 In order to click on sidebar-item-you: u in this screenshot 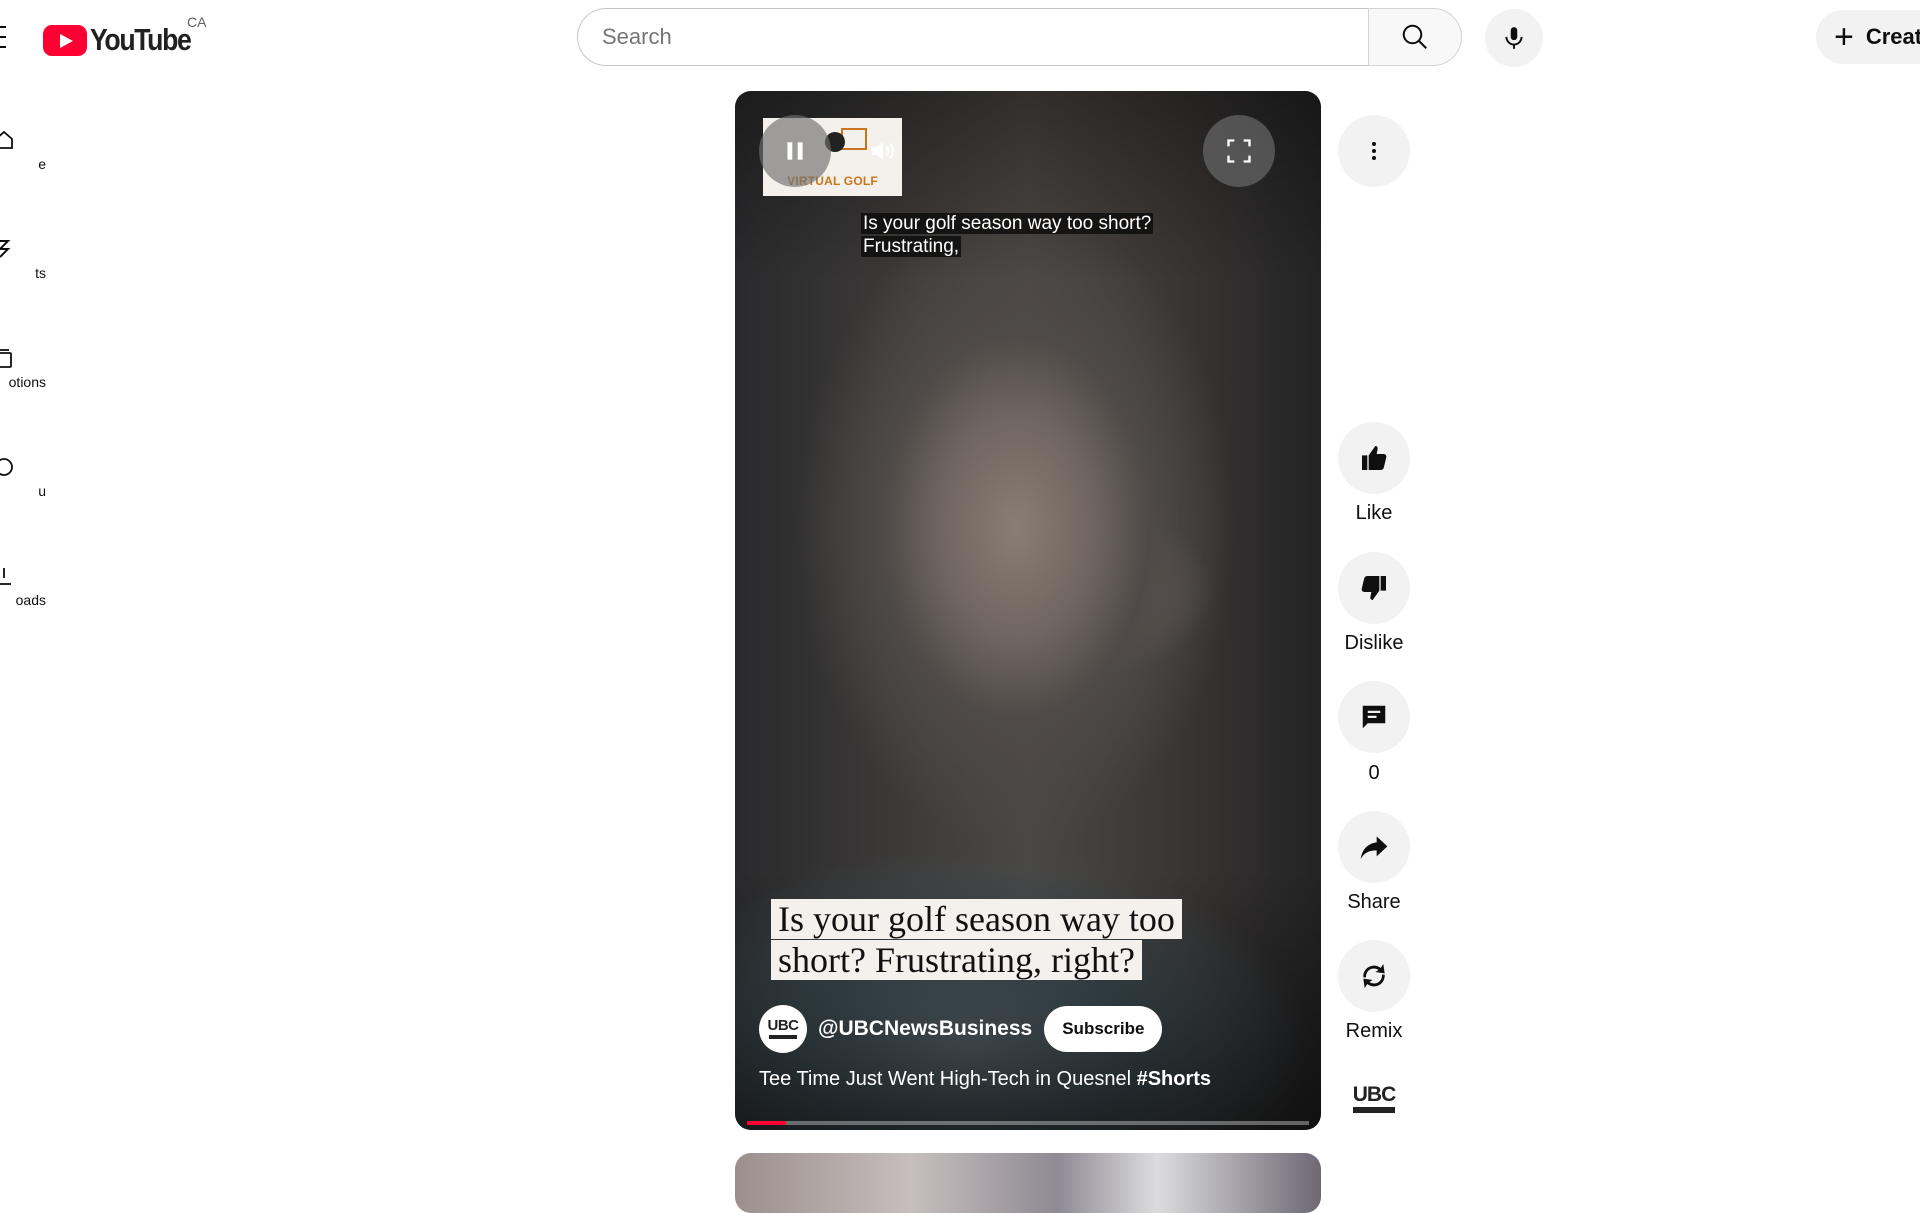, I will do `click(25, 481)`.